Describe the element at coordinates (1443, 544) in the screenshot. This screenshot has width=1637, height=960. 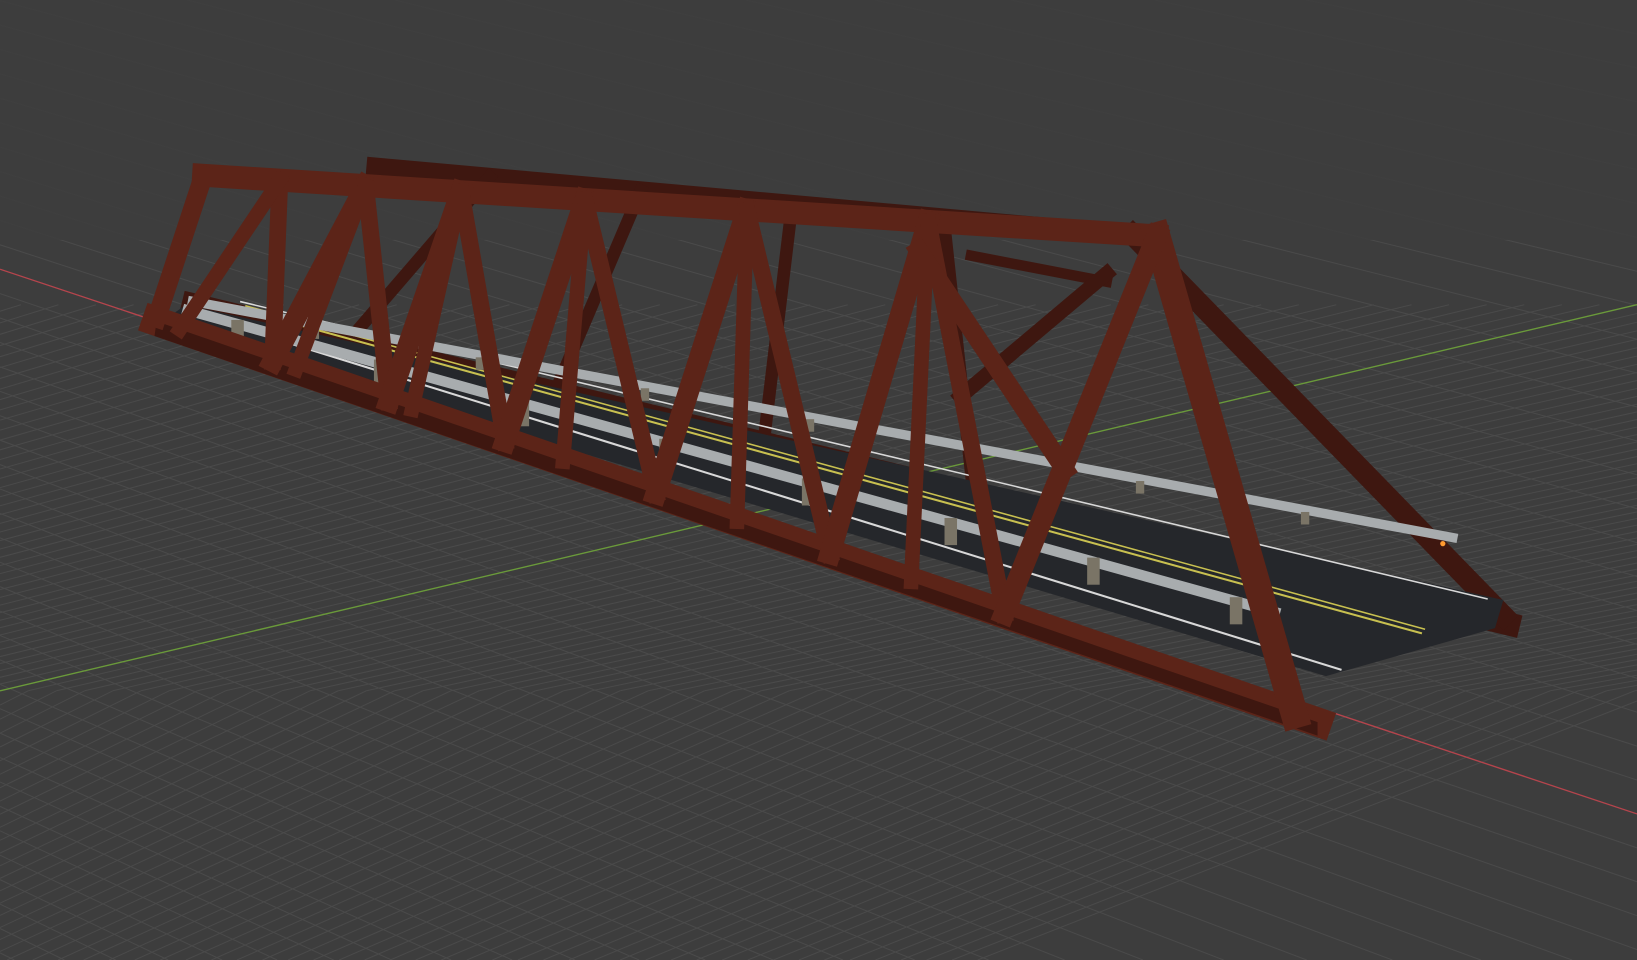
I see `object-origin-dot` at that location.